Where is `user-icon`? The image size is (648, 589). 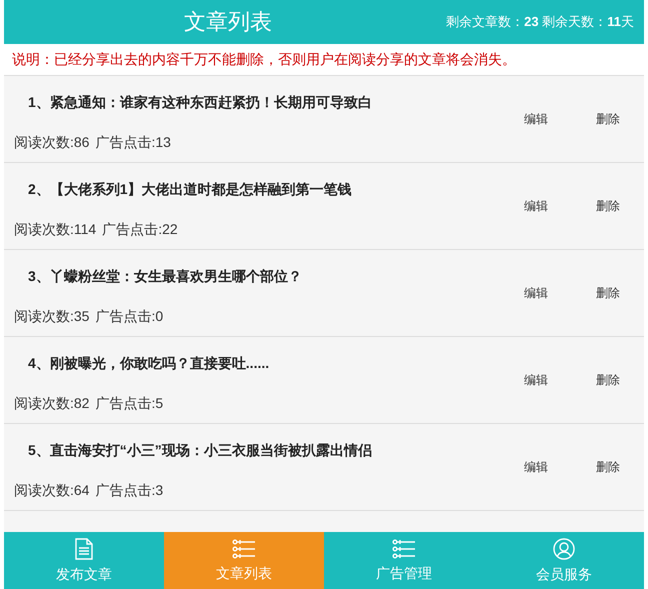 user-icon is located at coordinates (564, 549).